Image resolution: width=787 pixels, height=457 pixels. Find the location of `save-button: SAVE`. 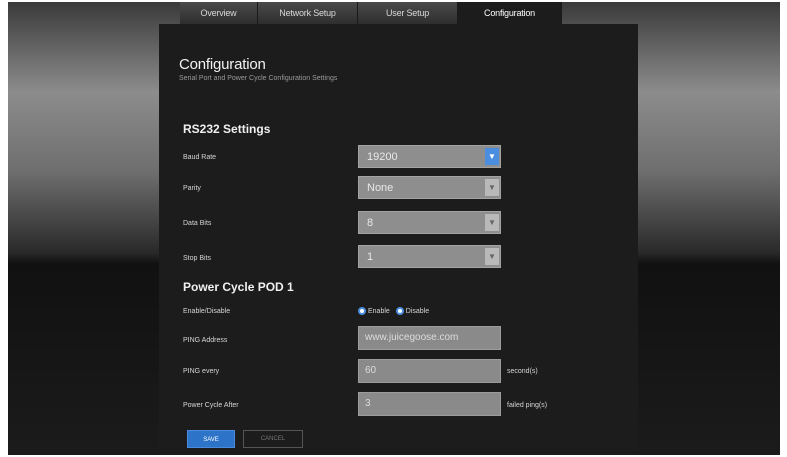

save-button: SAVE is located at coordinates (211, 439).